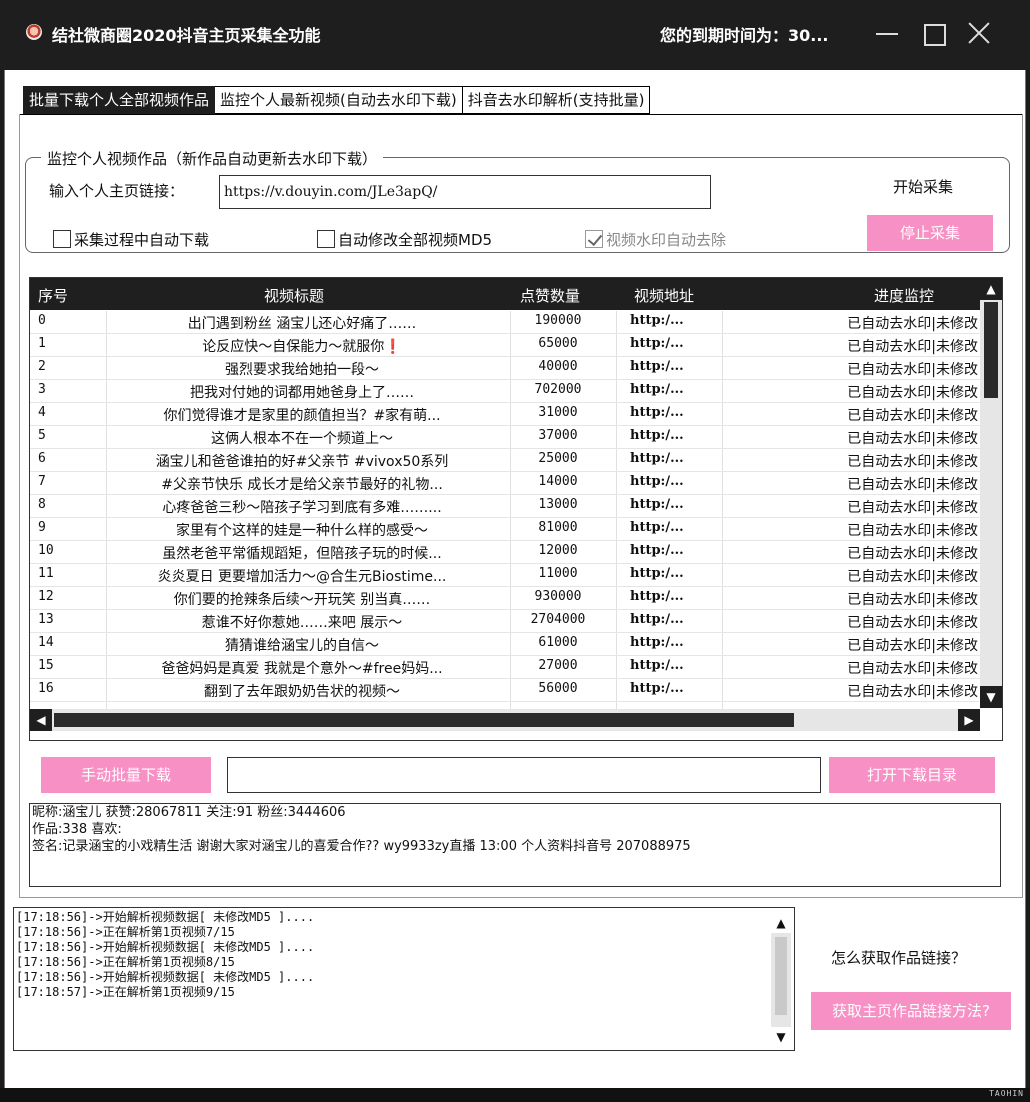 The height and width of the screenshot is (1102, 1030). I want to click on tab-watermark-parse: 抖音去水印解析(支持批量), so click(556, 100).